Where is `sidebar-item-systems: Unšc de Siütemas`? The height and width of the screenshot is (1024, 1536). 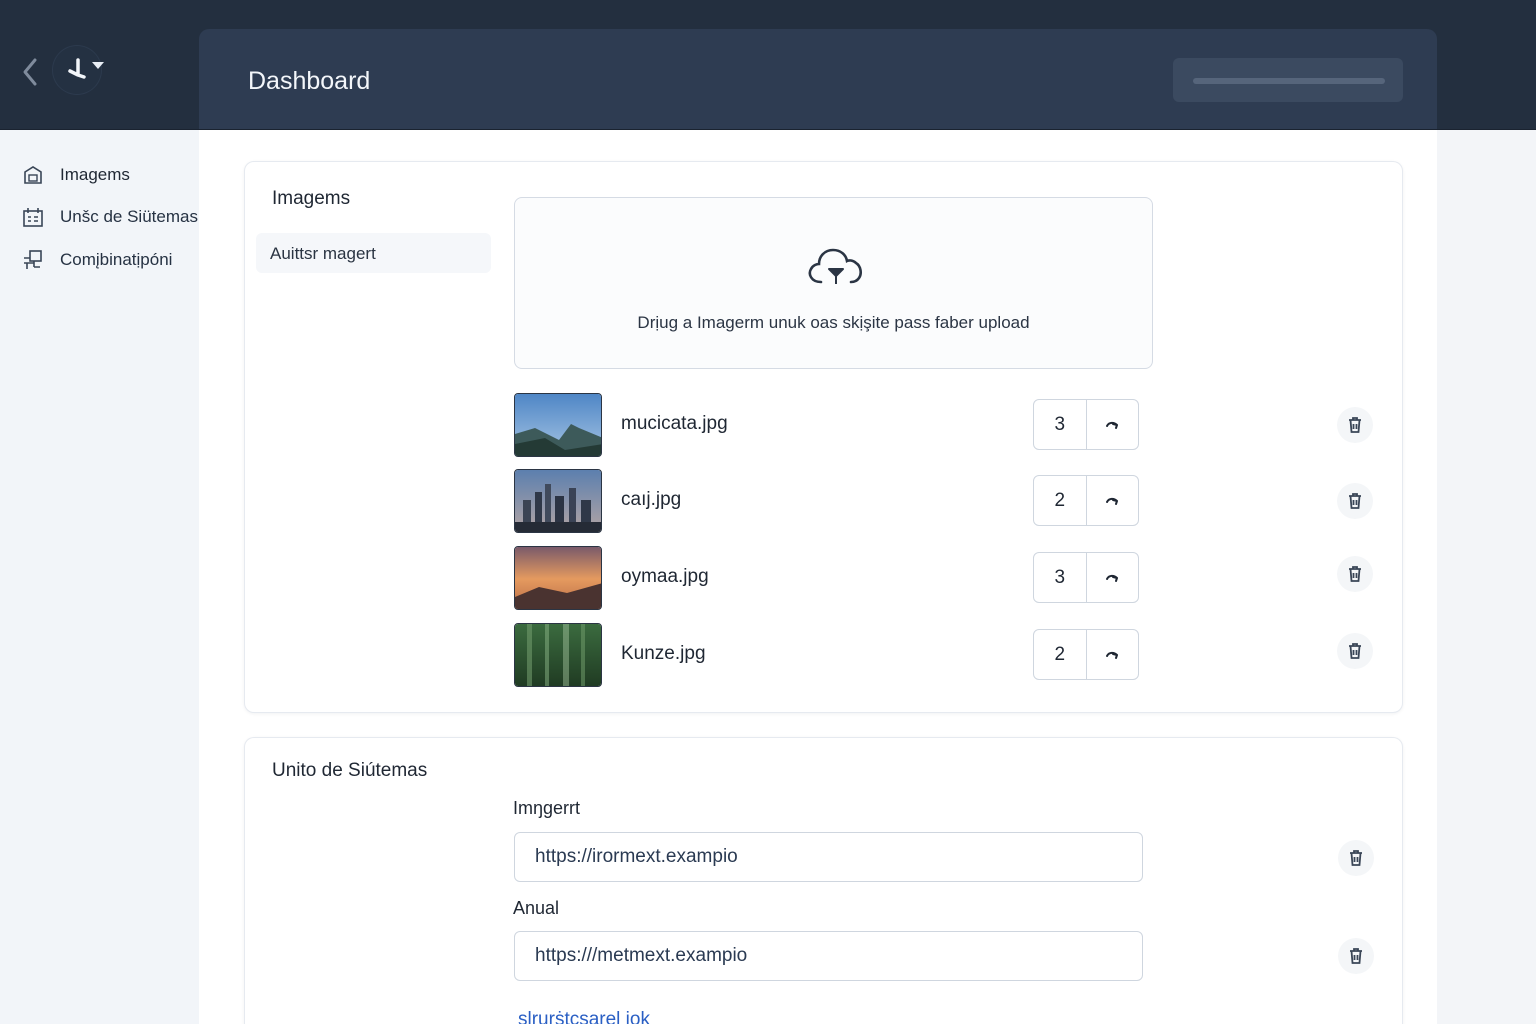
sidebar-item-systems: Unšc de Siütemas is located at coordinates (110, 217).